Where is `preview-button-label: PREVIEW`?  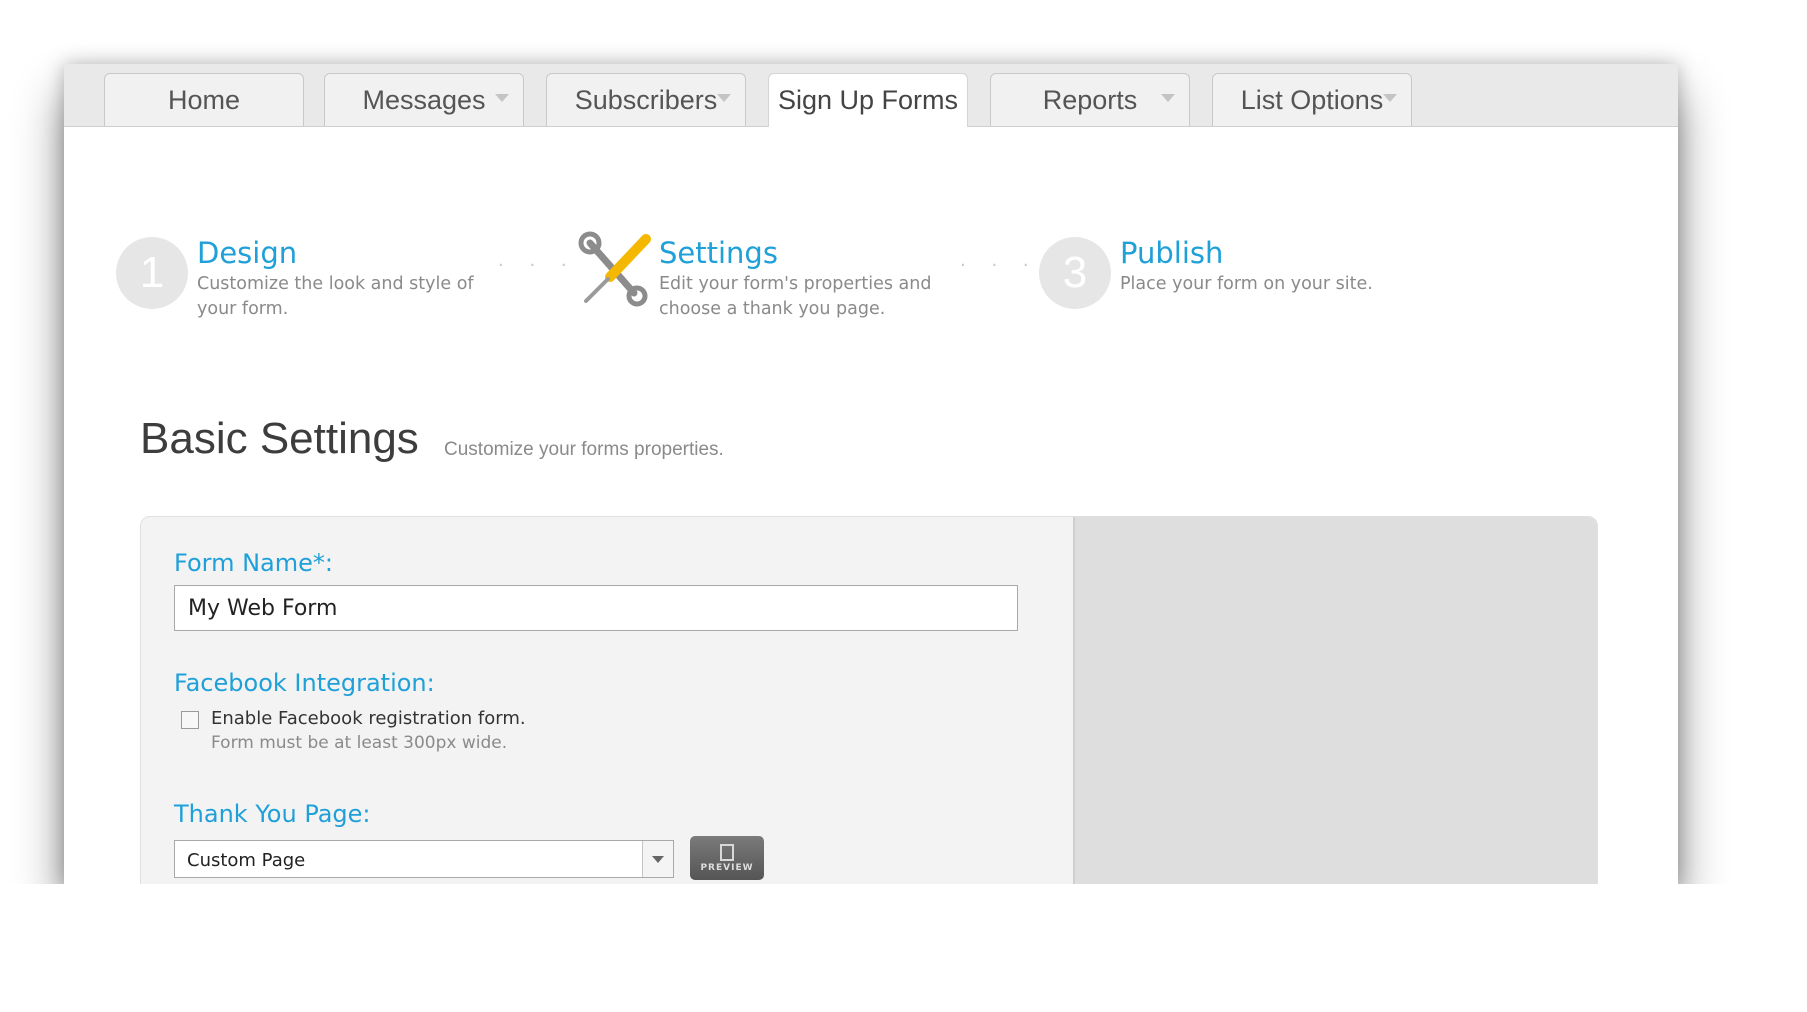
preview-button-label: PREVIEW is located at coordinates (727, 867).